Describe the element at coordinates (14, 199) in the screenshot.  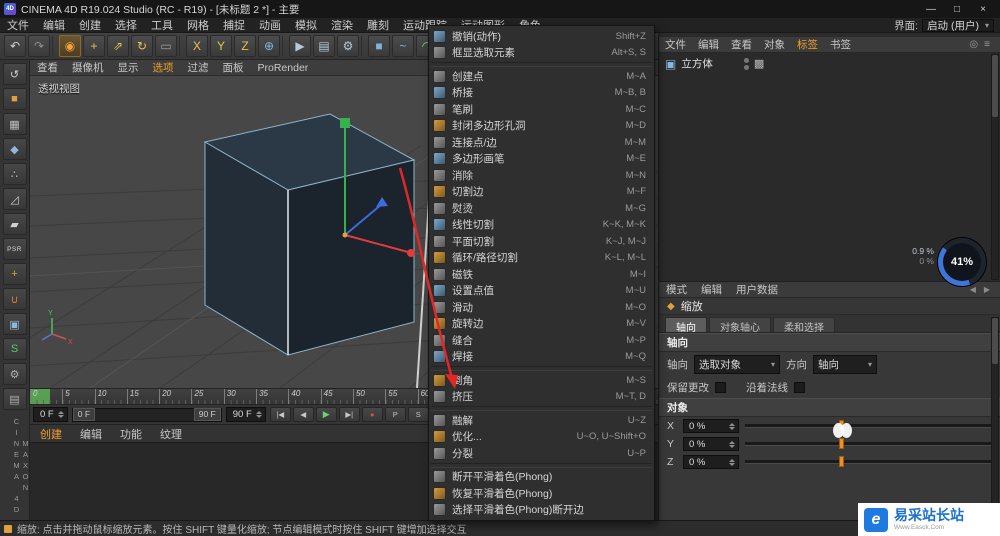
I see `edges-mode-icon: ◿` at that location.